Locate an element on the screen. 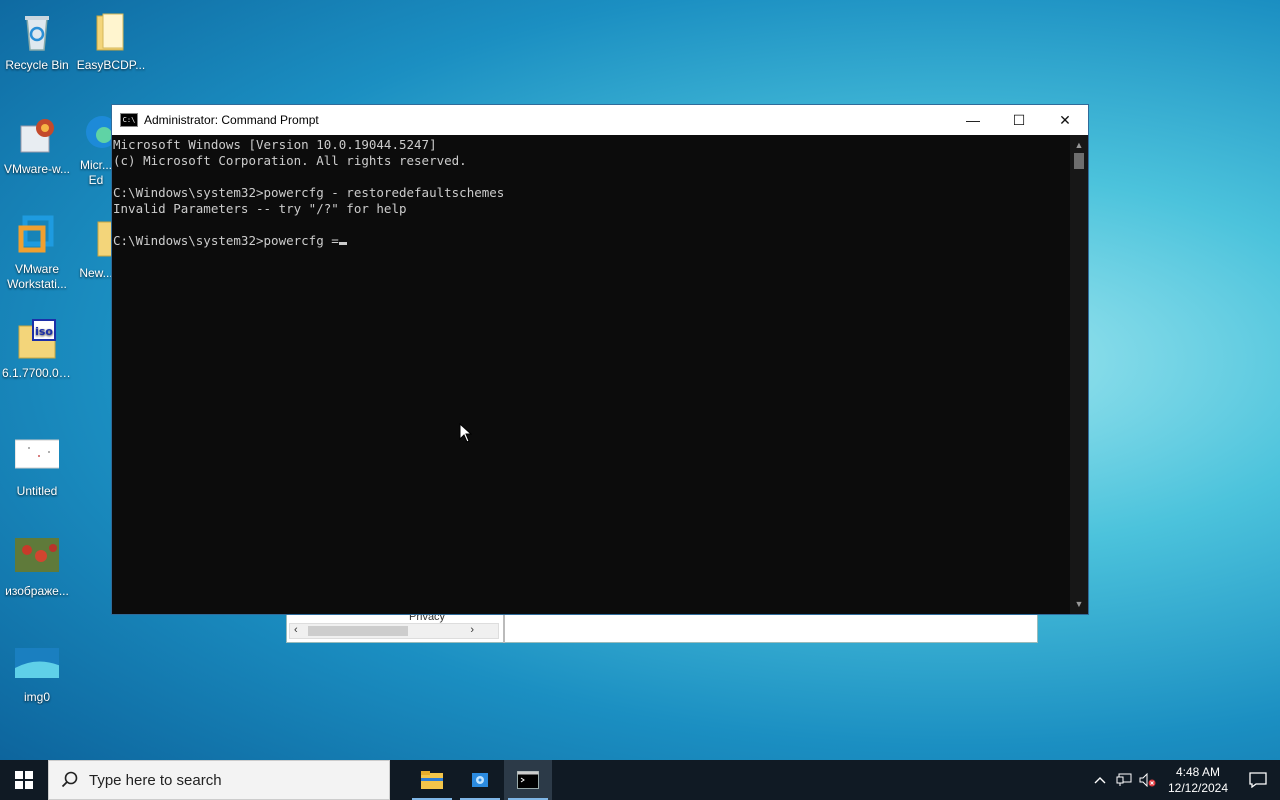 Image resolution: width=1280 pixels, height=800 pixels. taskbar-clock: 4:48 AM 12/12/2024 is located at coordinates (1198, 780).